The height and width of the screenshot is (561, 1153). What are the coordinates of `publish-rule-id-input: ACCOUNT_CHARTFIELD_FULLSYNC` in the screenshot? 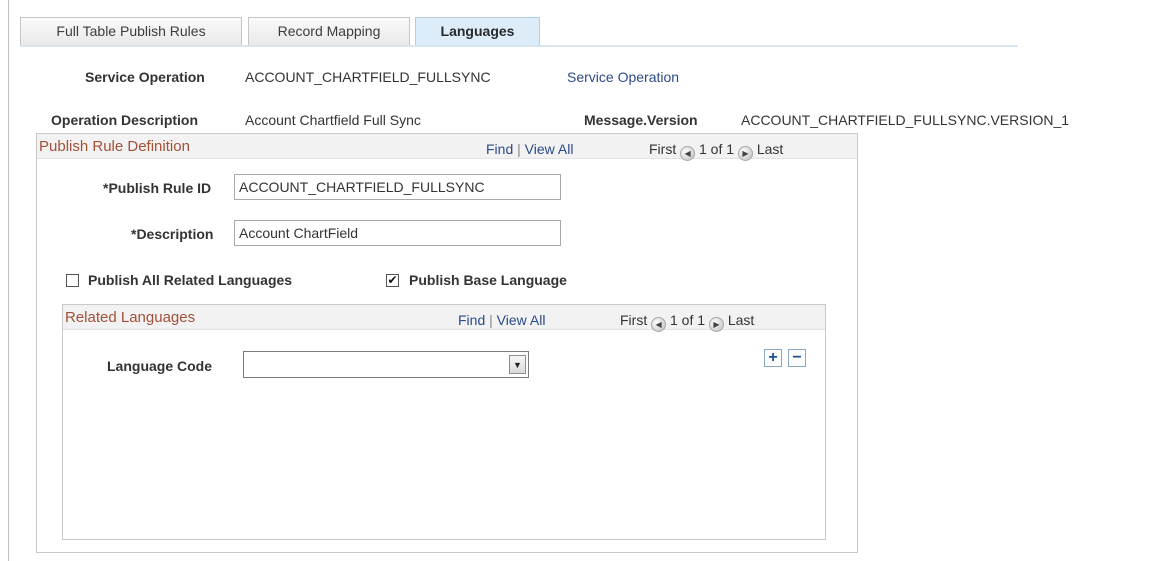 It's located at (397, 187).